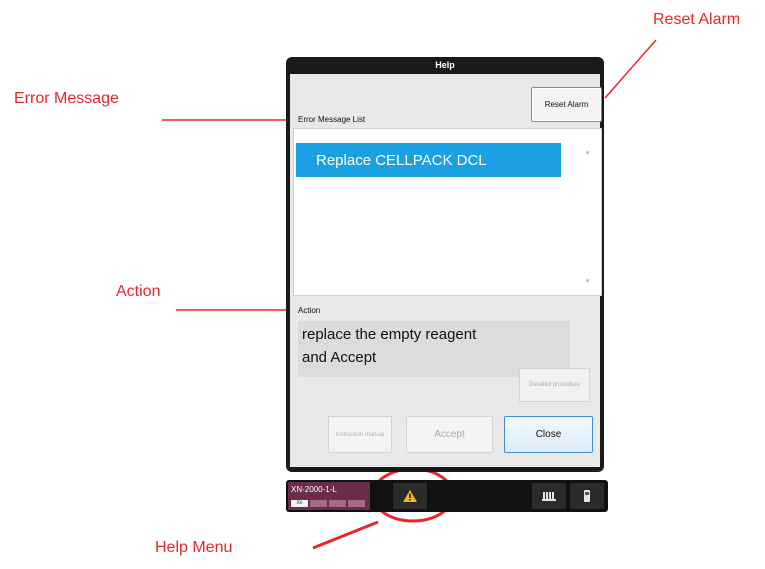  Describe the element at coordinates (339, 357) in the screenshot. I see `action-text-line-2: and Accept` at that location.